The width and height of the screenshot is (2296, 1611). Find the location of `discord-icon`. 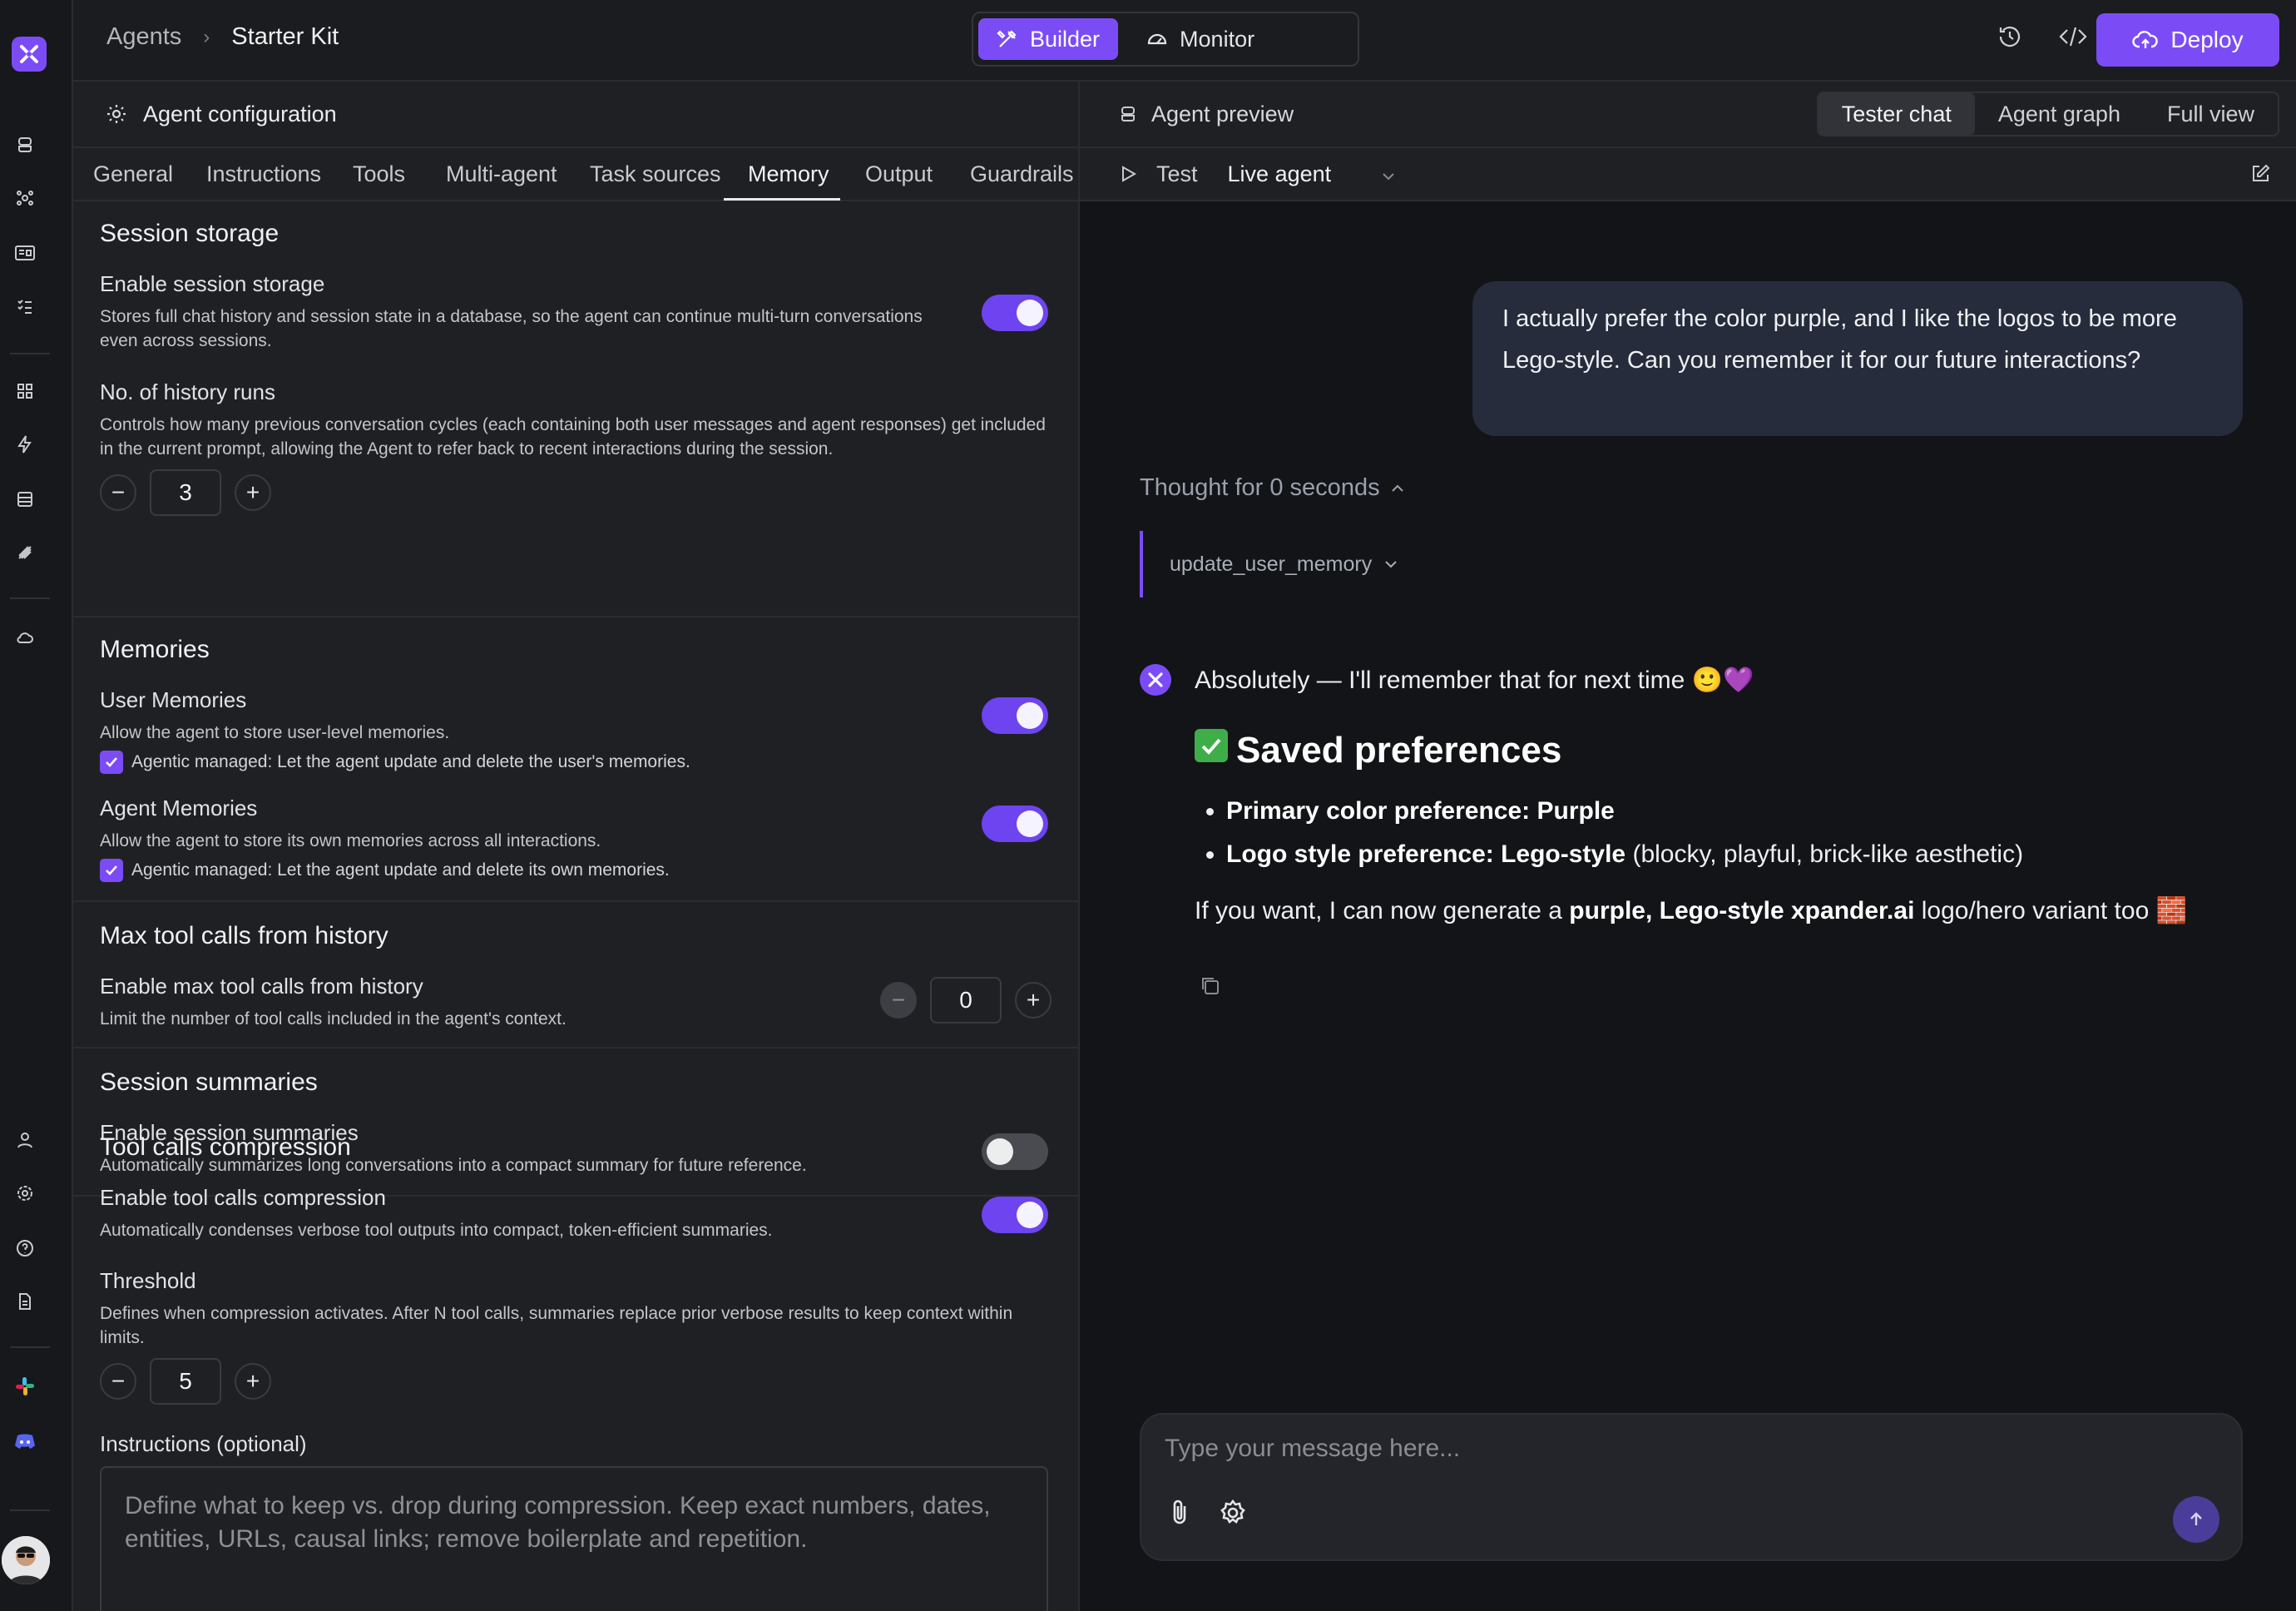

discord-icon is located at coordinates (25, 1441).